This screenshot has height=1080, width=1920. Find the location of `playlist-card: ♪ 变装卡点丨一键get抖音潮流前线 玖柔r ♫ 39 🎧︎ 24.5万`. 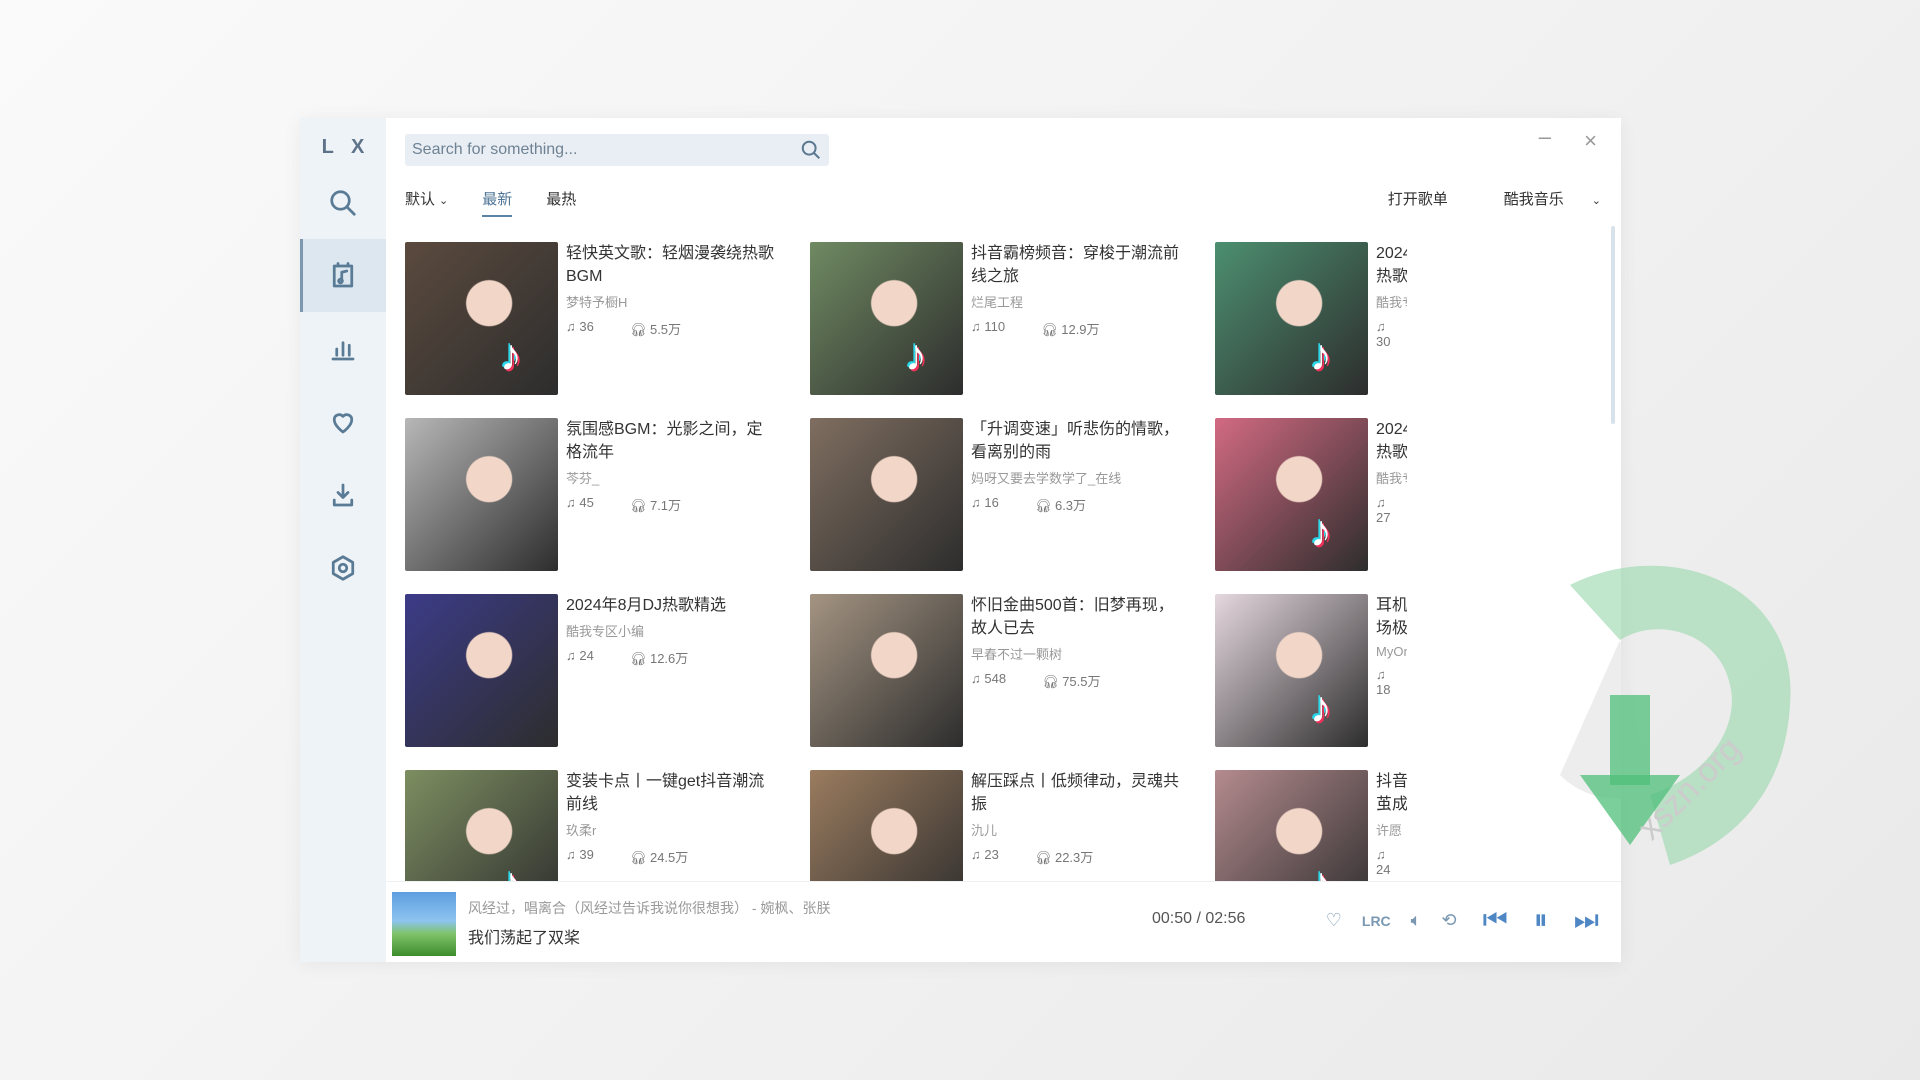

playlist-card: ♪ 变装卡点丨一键get抖音潮流前线 玖柔r ♫ 39 🎧︎ 24.5万 is located at coordinates (607, 826).